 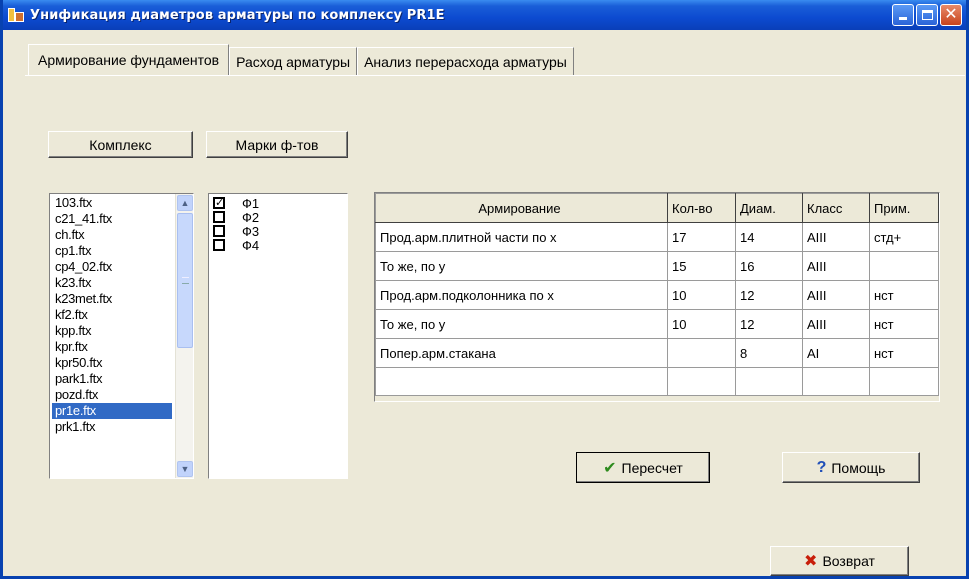 I want to click on maximize-icon, so click(x=927, y=15).